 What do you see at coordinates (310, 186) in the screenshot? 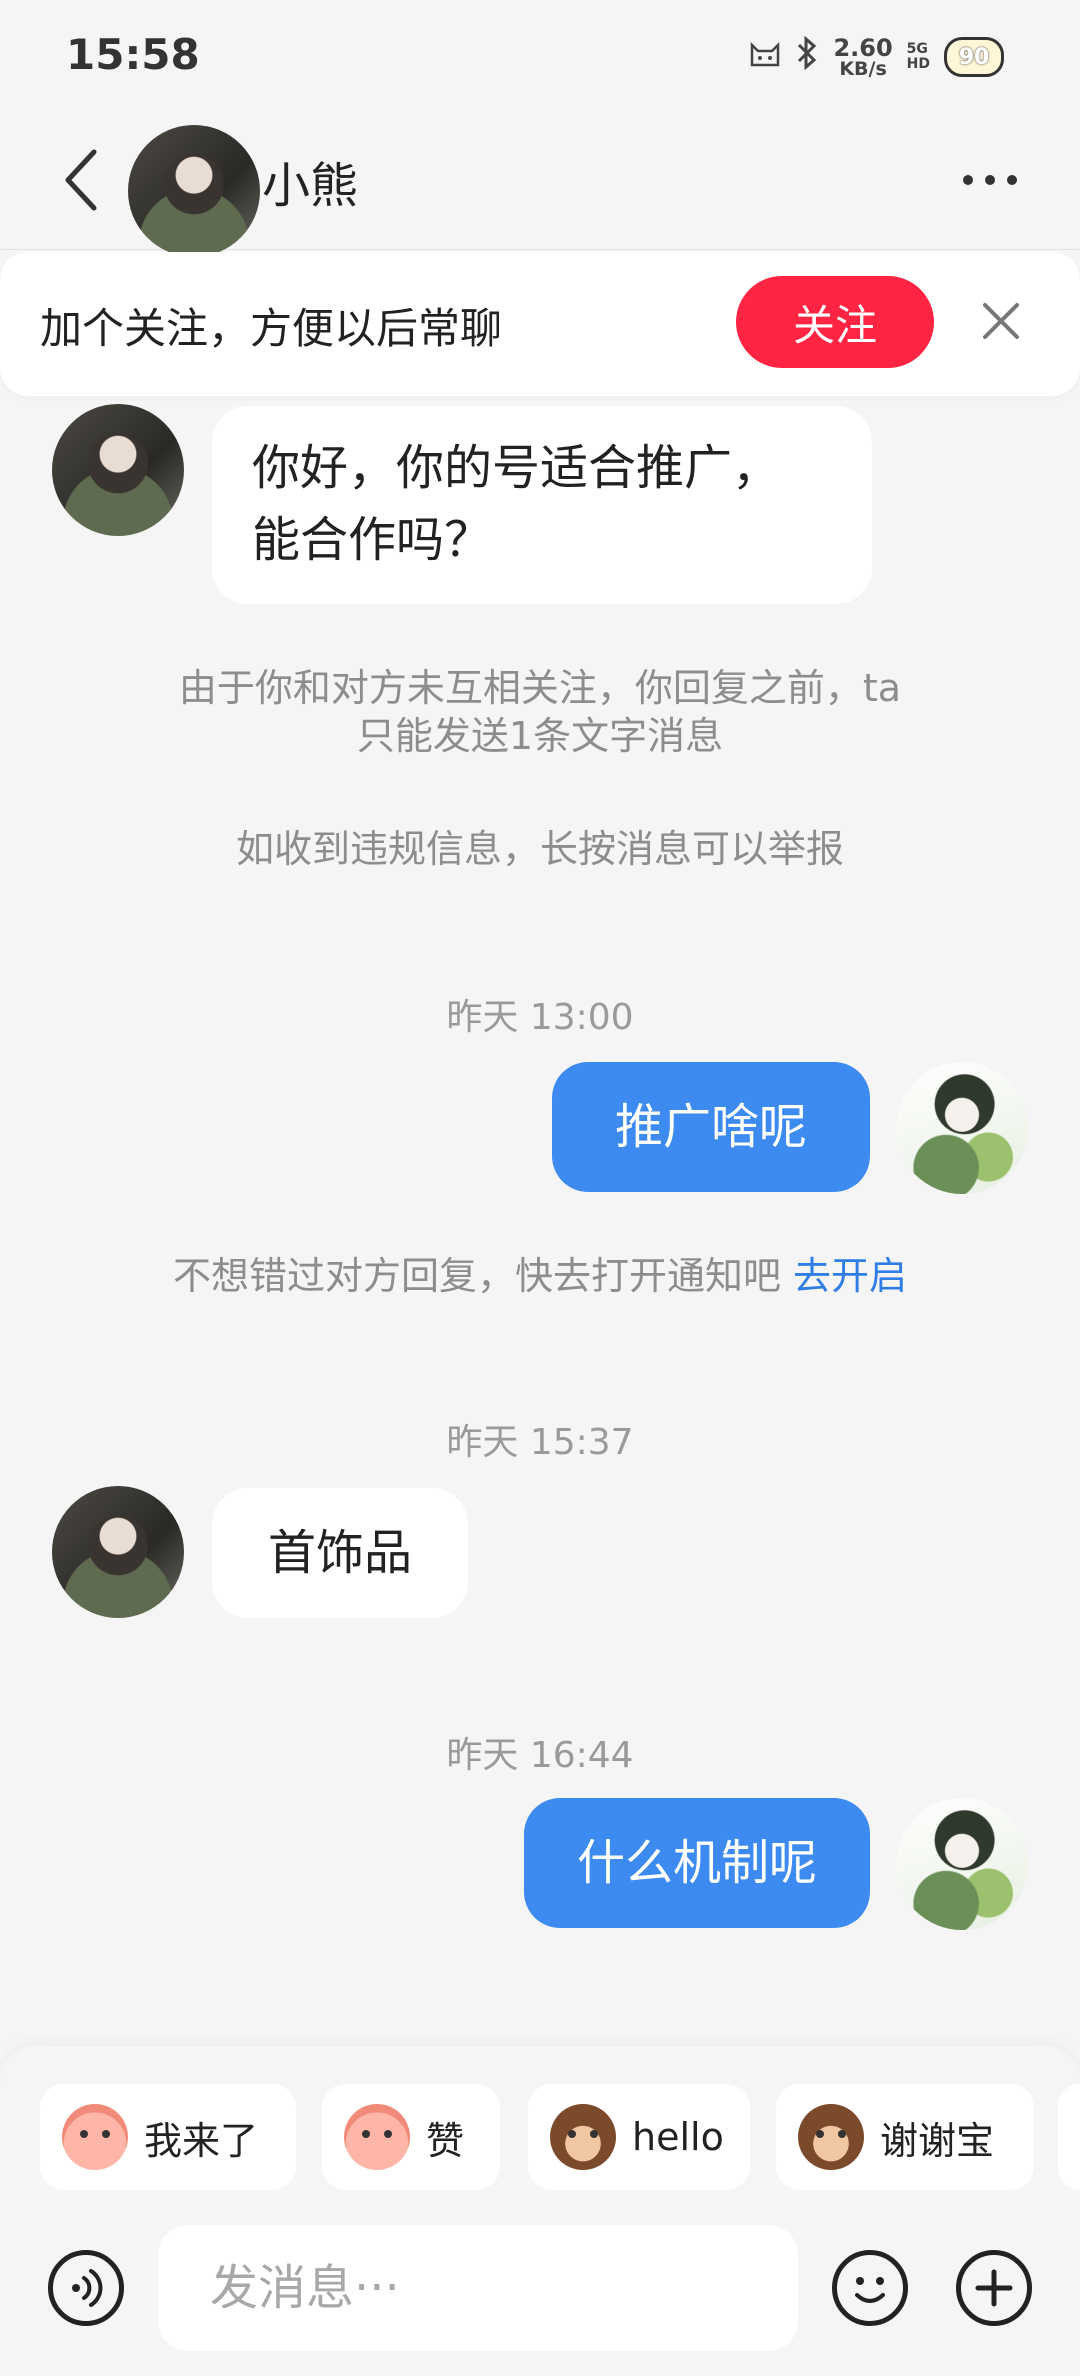
I see `contact-name: 小熊` at bounding box center [310, 186].